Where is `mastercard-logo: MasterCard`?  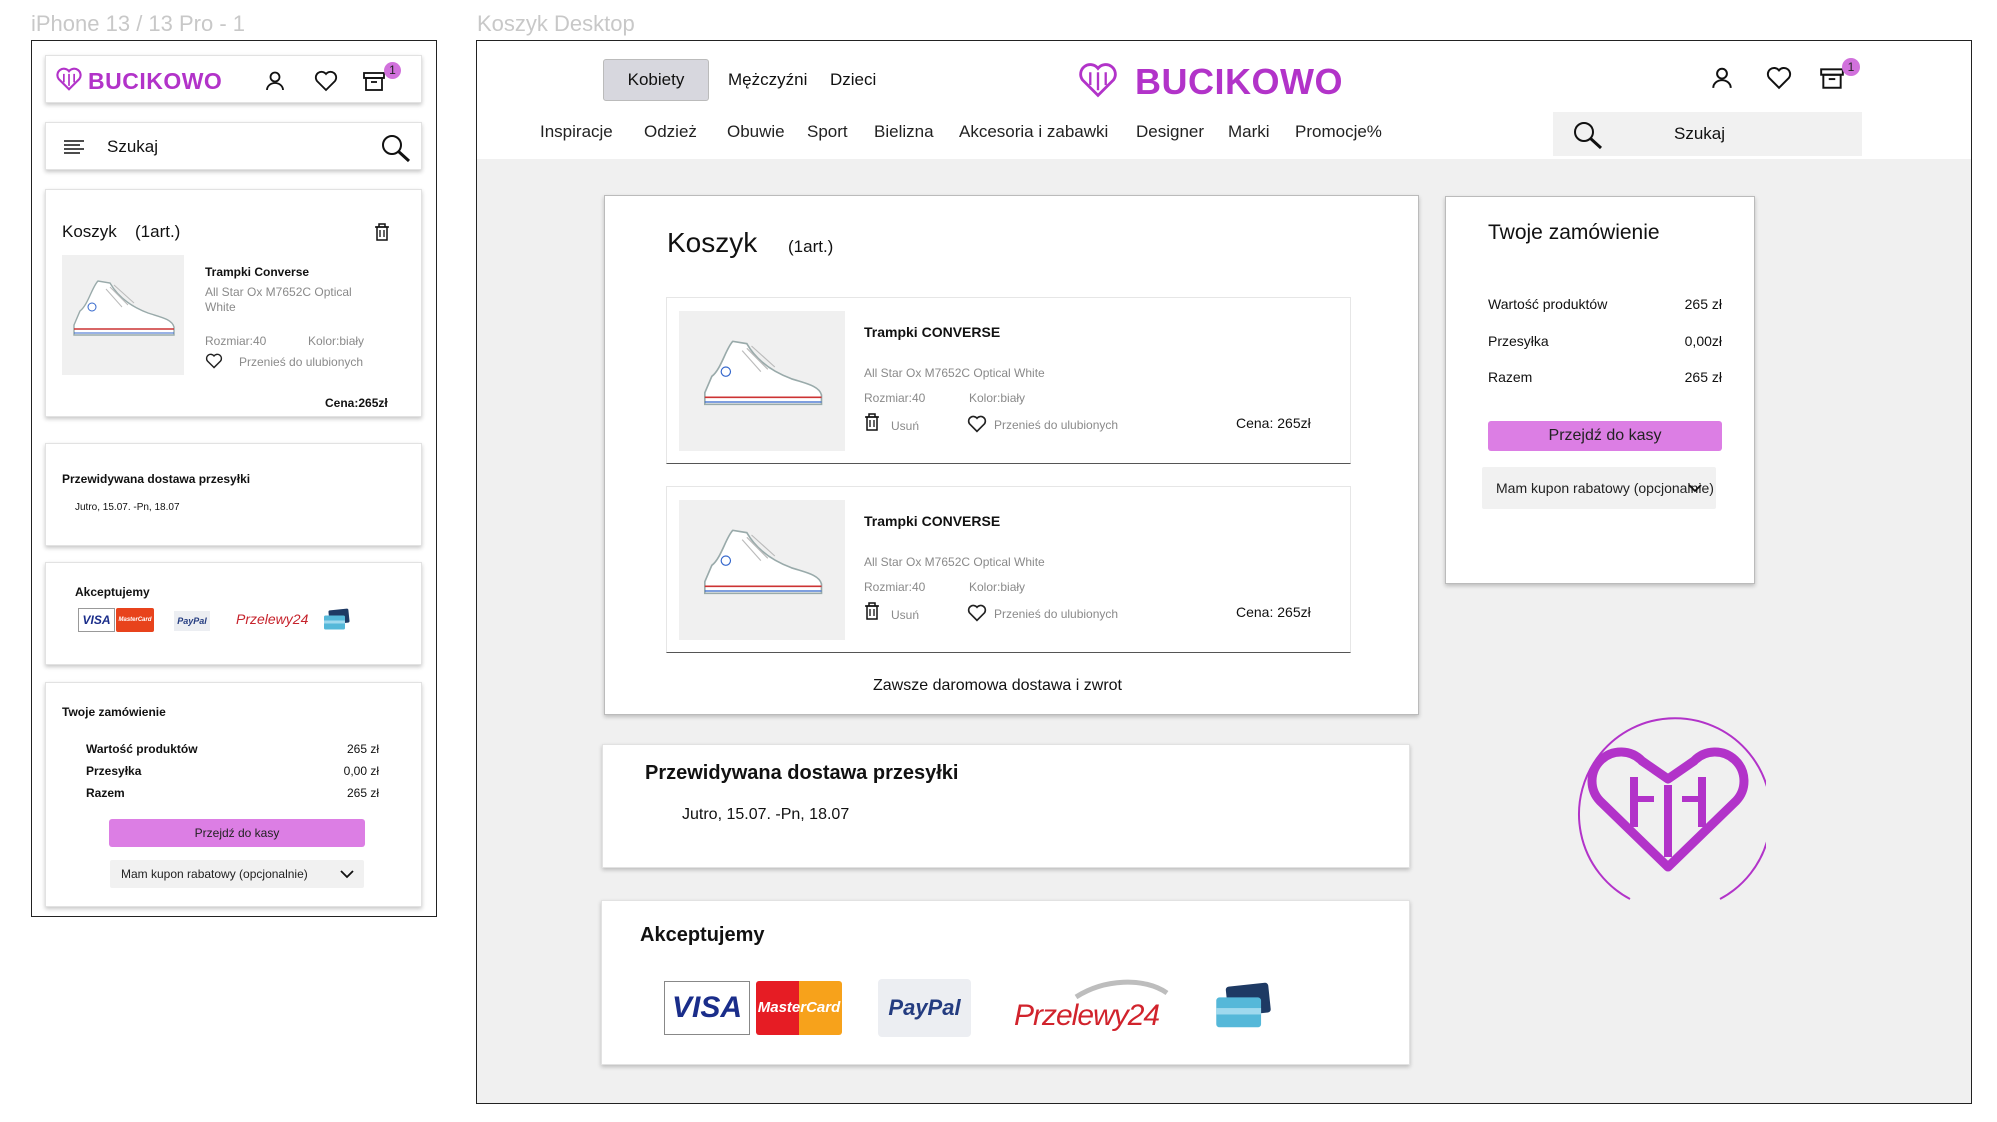 mastercard-logo: MasterCard is located at coordinates (799, 1008).